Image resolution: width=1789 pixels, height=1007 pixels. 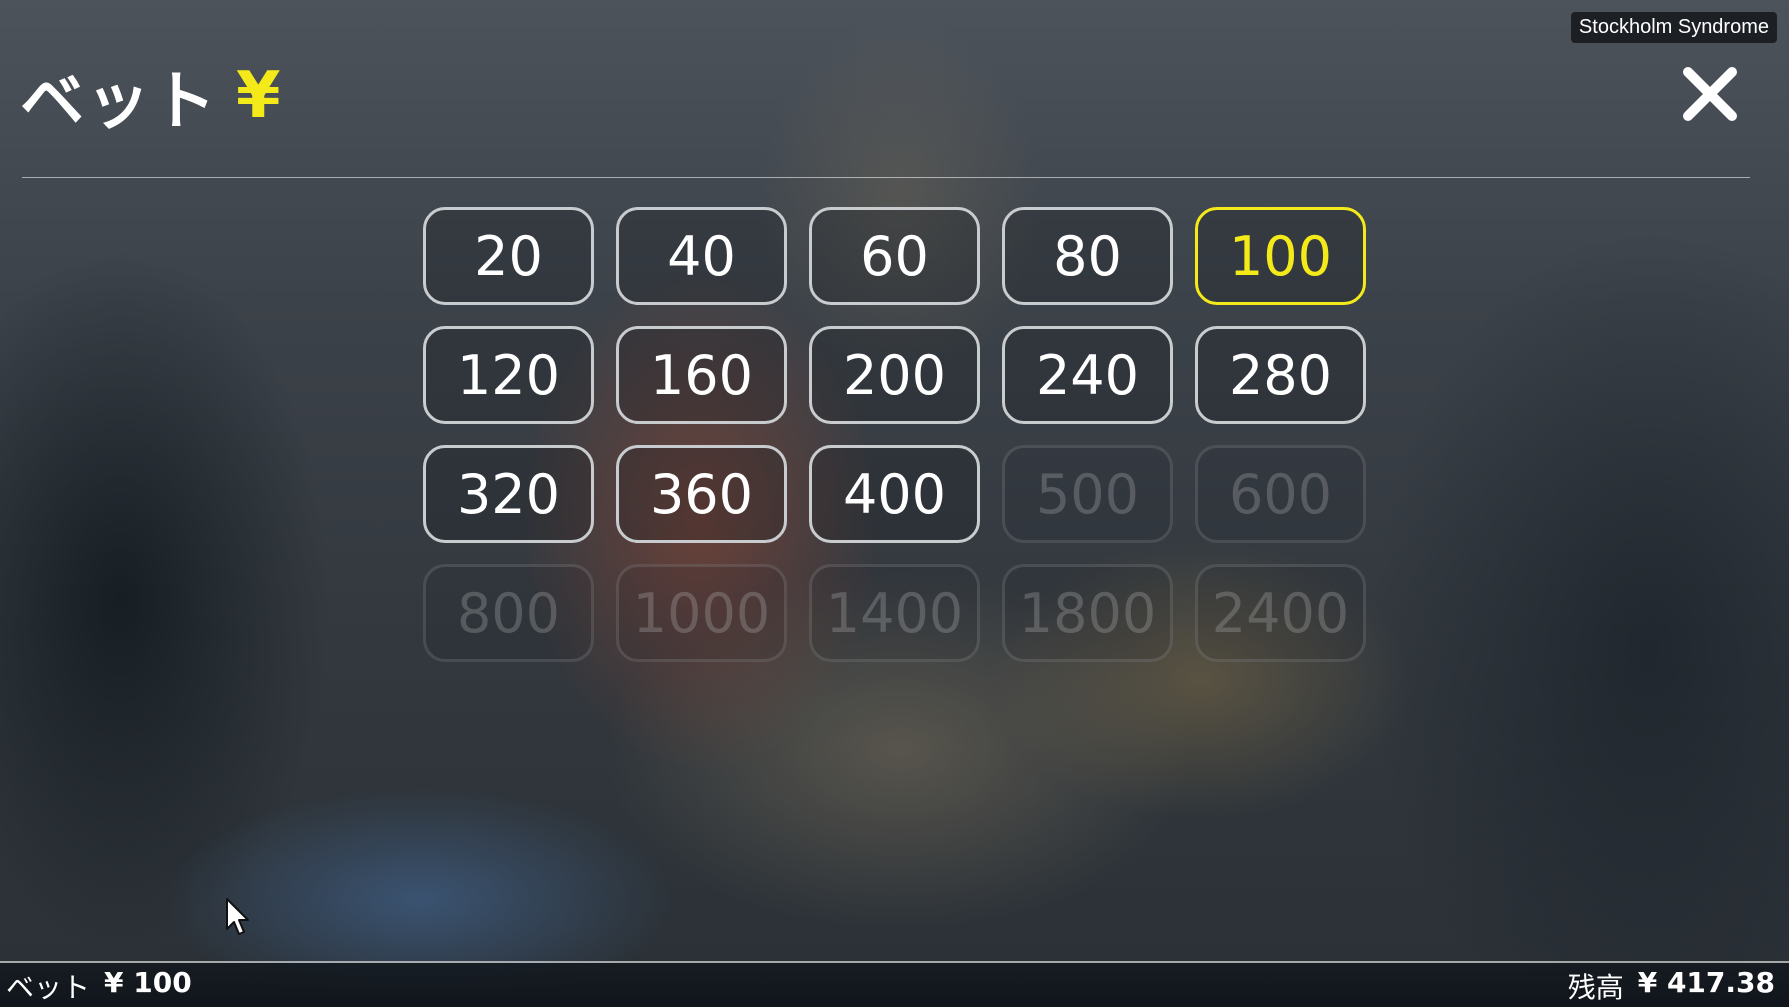 I want to click on bet-option-button: 2400, so click(x=1280, y=613).